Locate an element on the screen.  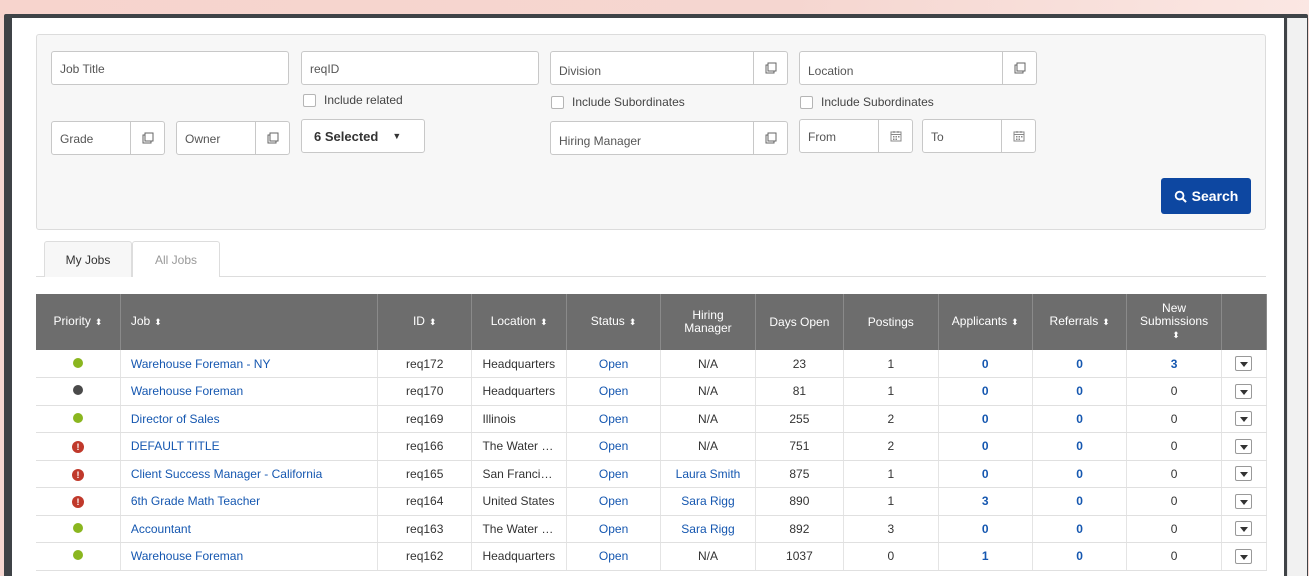
col-id: ID ⬍ is located at coordinates (425, 322).